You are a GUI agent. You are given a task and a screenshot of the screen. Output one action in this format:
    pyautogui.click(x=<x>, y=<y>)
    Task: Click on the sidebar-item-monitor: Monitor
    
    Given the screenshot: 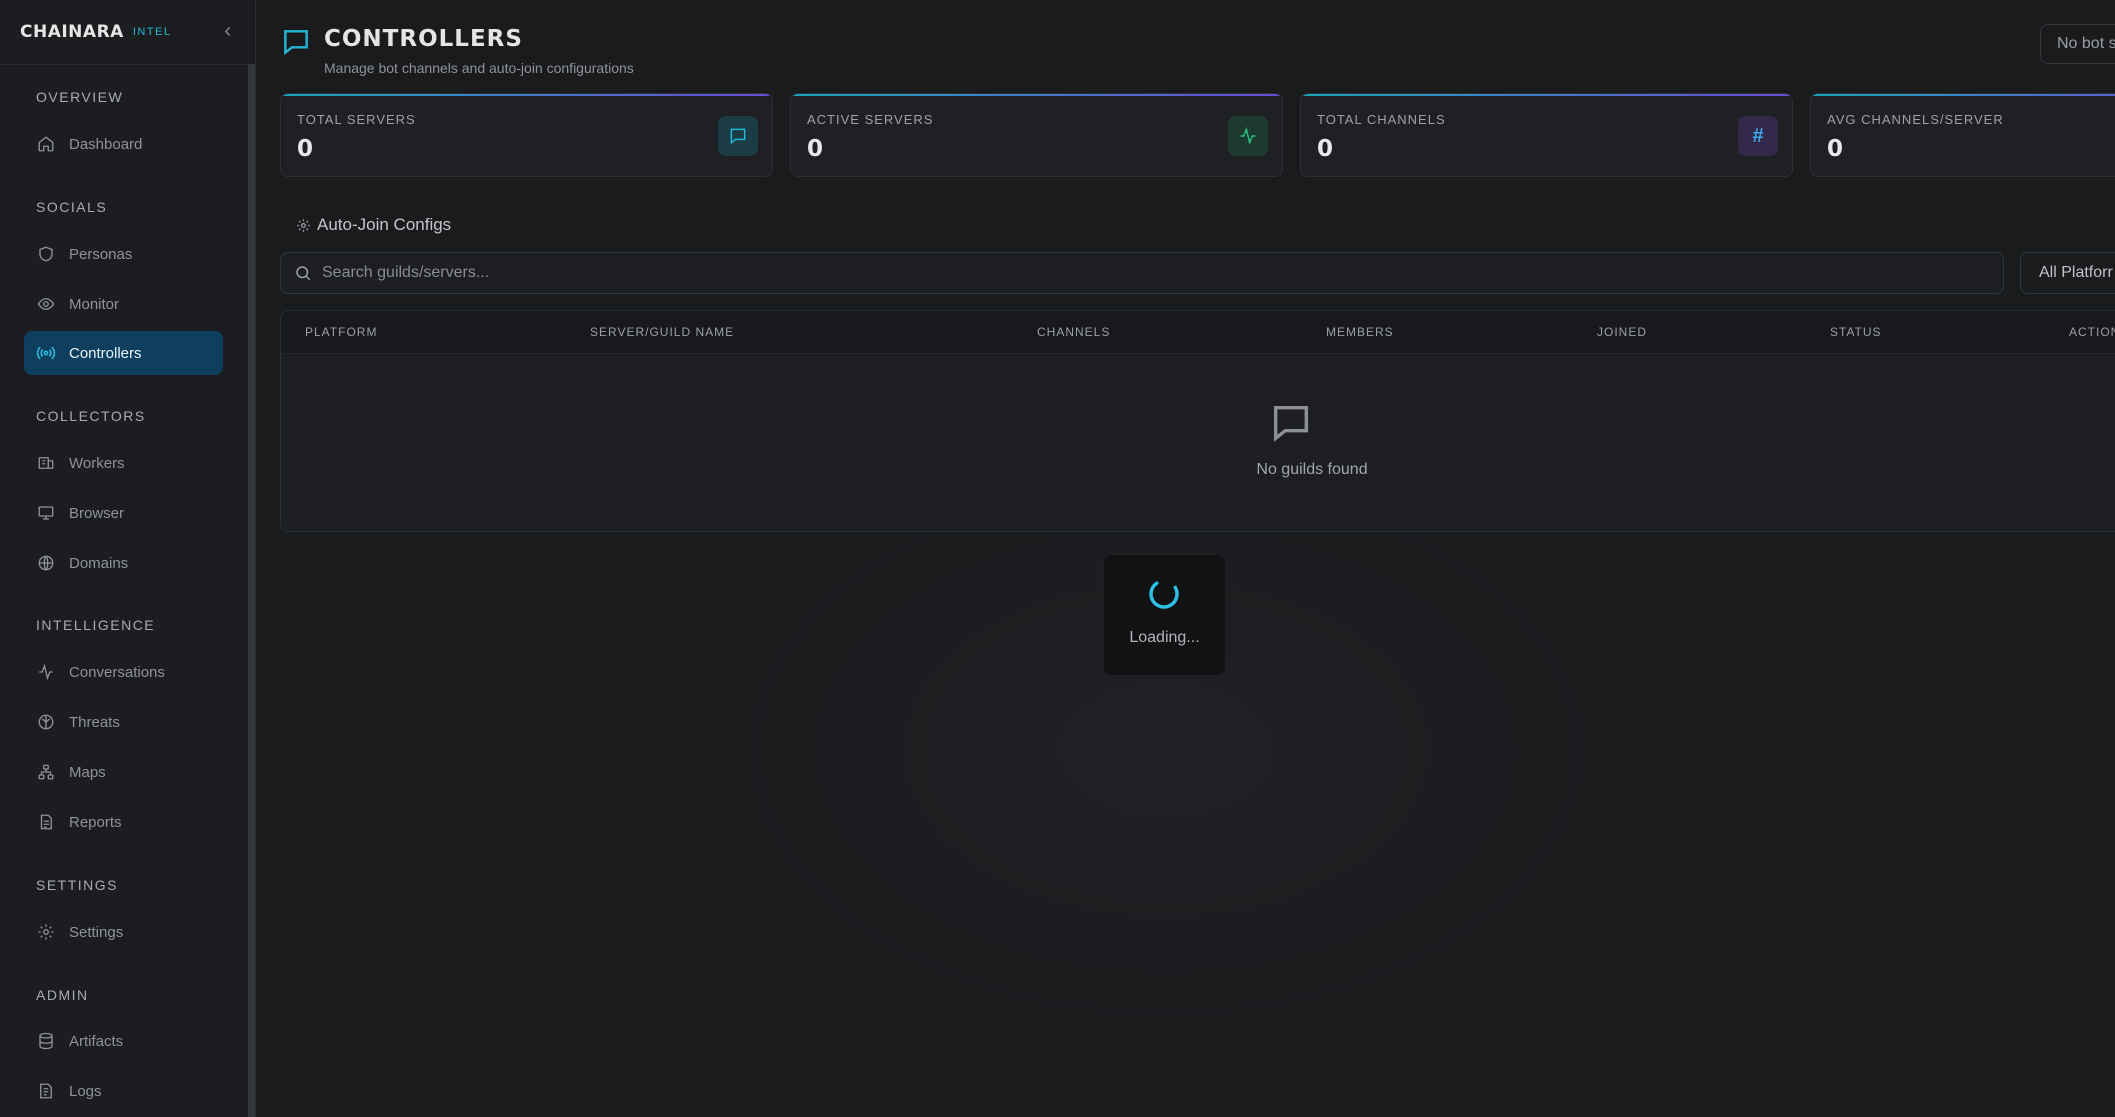 What is the action you would take?
    pyautogui.click(x=123, y=304)
    